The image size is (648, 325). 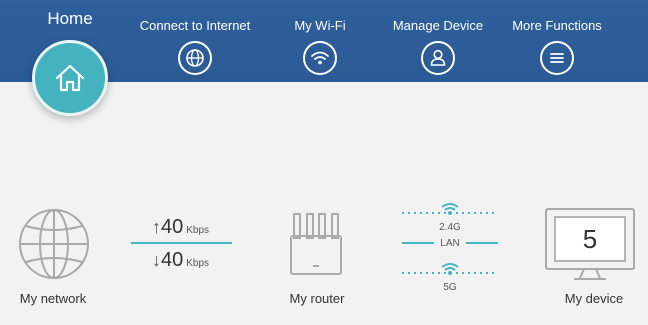 What do you see at coordinates (320, 58) in the screenshot?
I see `wifi-icon` at bounding box center [320, 58].